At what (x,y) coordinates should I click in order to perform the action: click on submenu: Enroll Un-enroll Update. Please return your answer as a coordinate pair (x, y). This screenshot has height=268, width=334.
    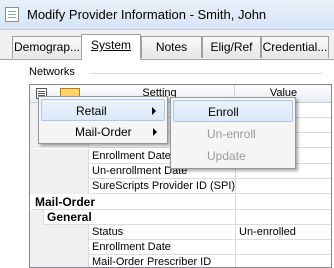
    Looking at the image, I should click on (233, 133).